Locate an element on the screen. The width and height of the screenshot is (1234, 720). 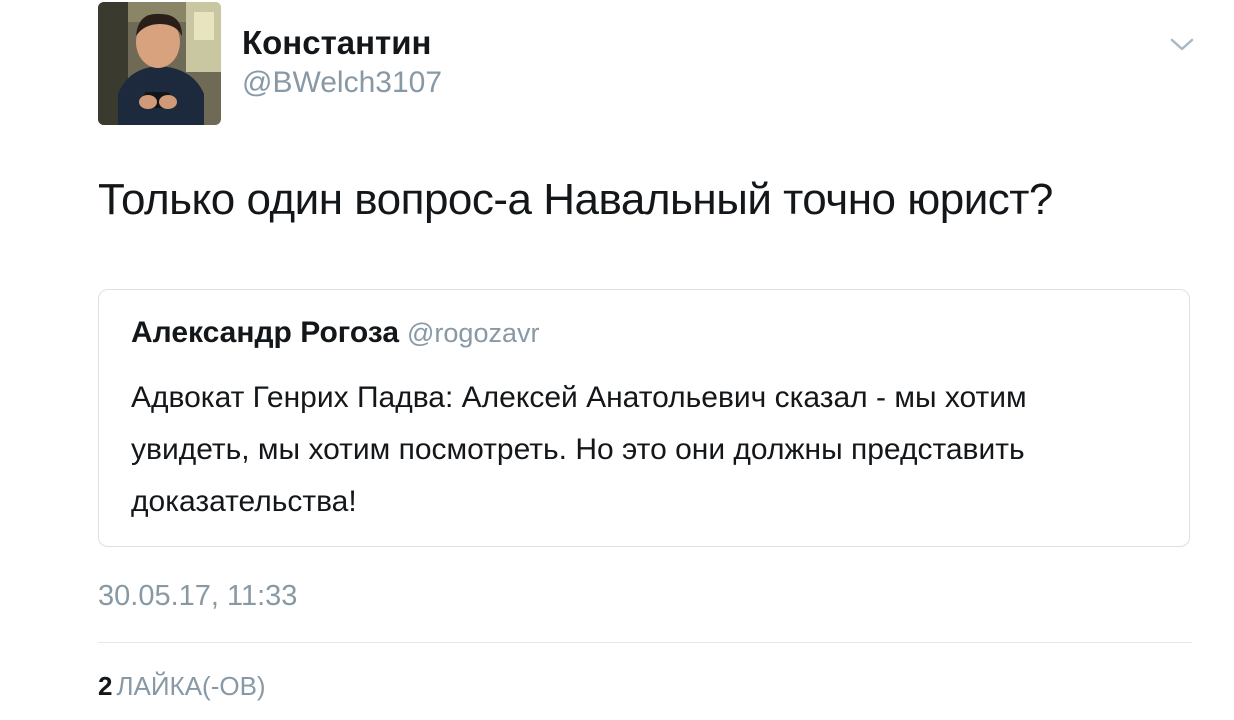
quoted-tweet-header: Александр Рогоза @rogozavr is located at coordinates (335, 333).